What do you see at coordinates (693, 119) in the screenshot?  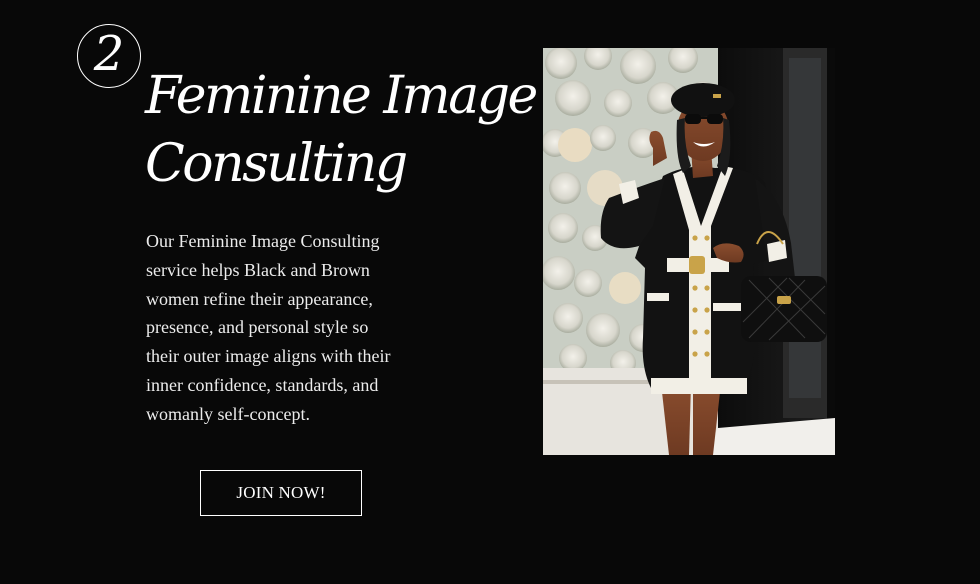 I see `sunglasses` at bounding box center [693, 119].